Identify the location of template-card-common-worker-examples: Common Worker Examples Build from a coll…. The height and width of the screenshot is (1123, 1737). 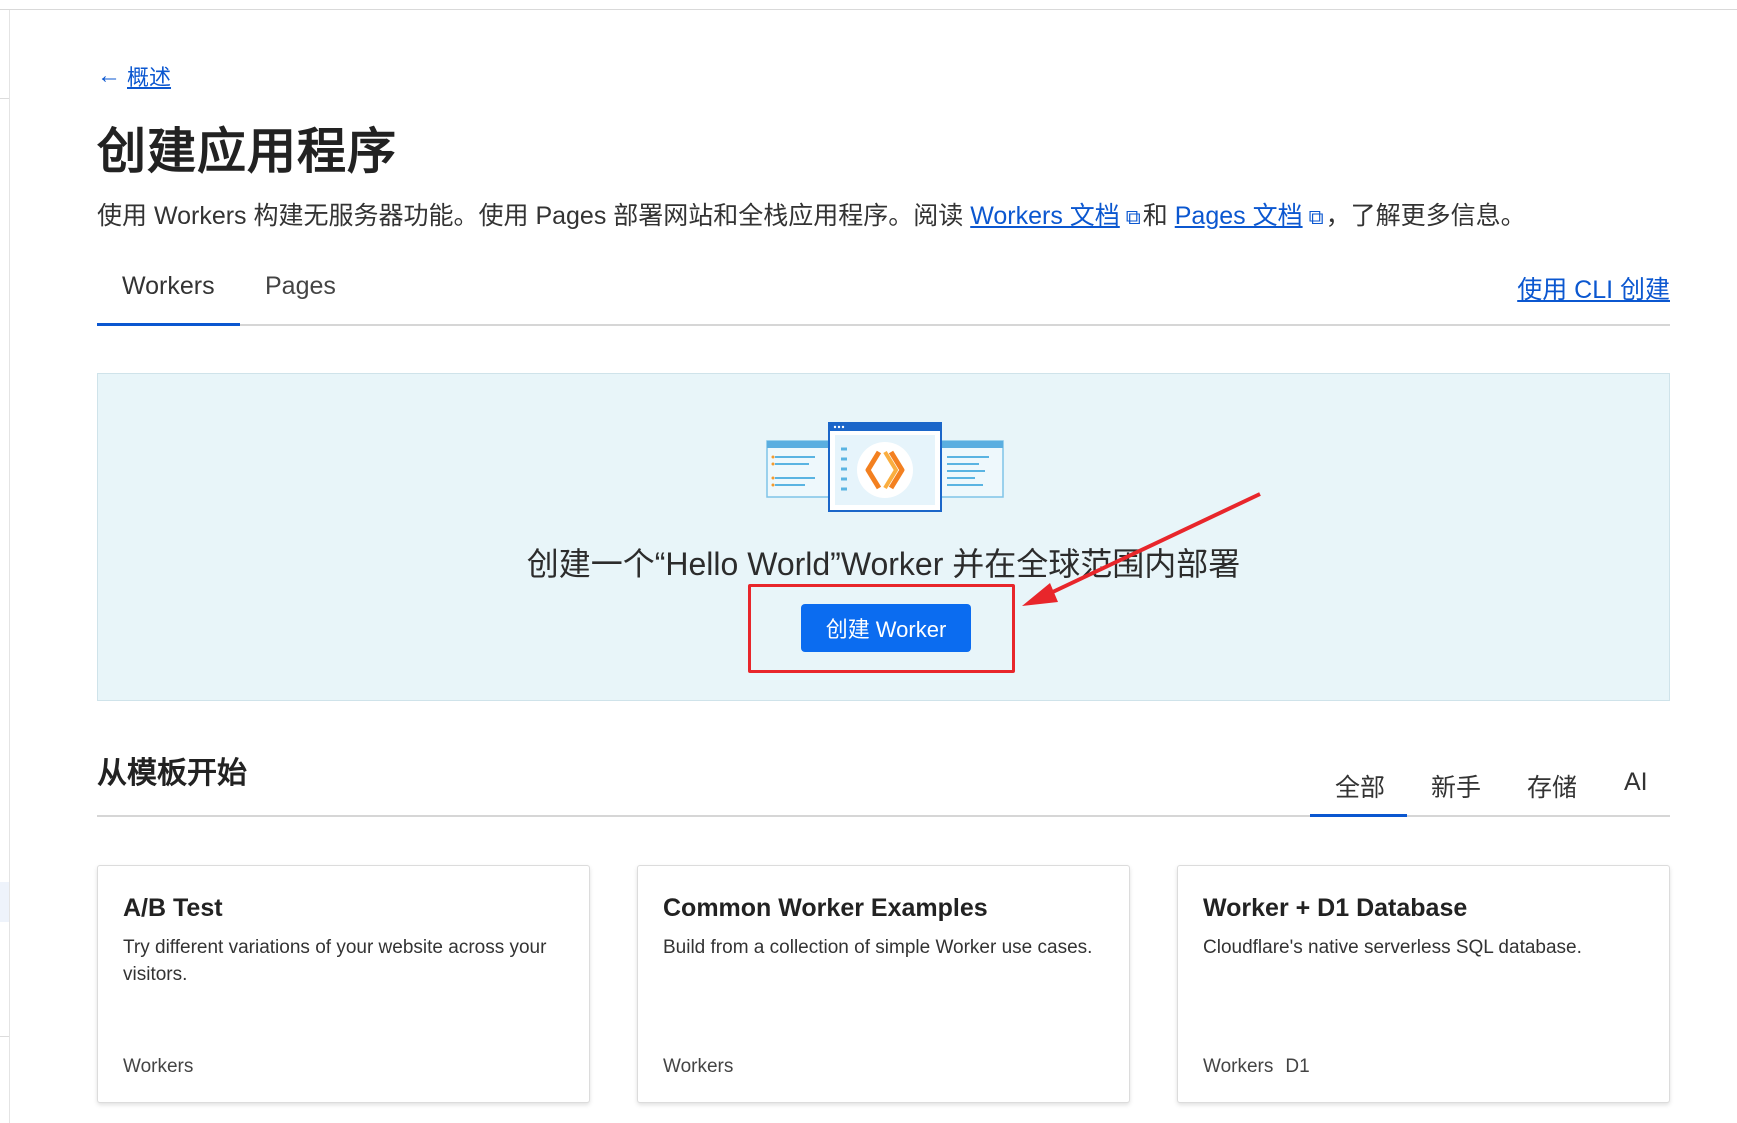
(883, 984).